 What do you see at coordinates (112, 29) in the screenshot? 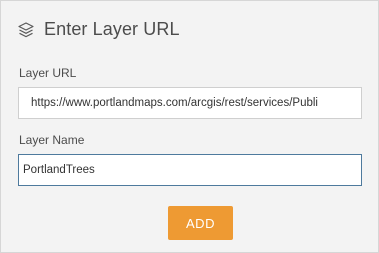
I see `panel-title: Enter Layer URL` at bounding box center [112, 29].